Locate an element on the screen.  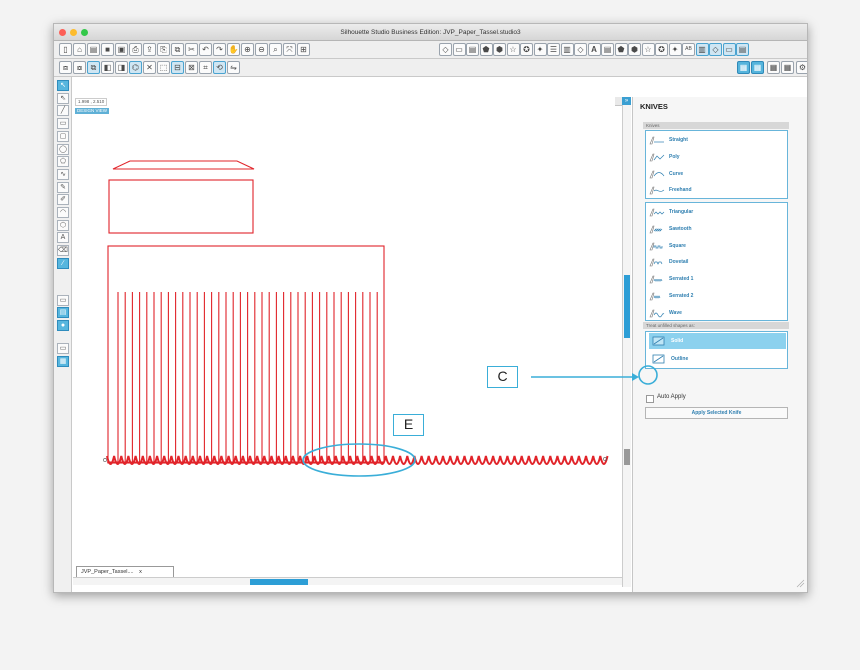
sketch-page-icon: ▦ is located at coordinates (773, 67).